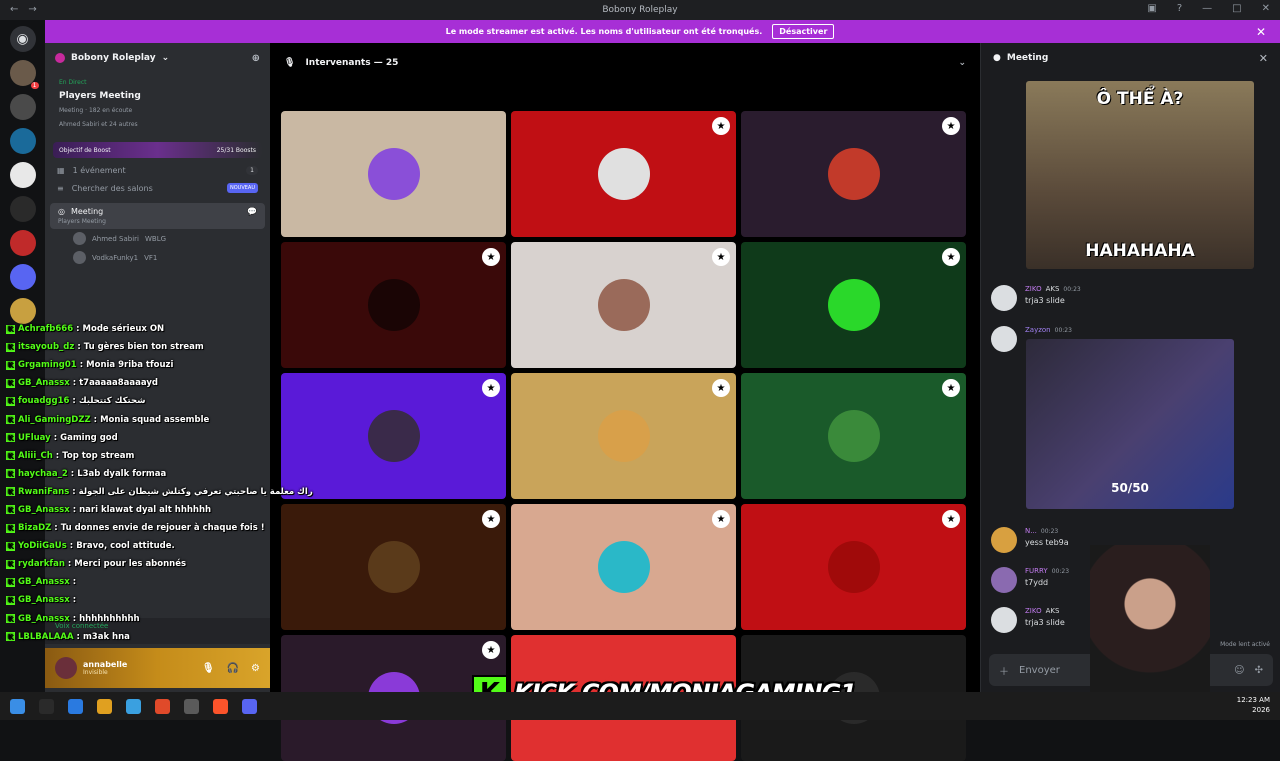 The height and width of the screenshot is (761, 1280). What do you see at coordinates (208, 668) in the screenshot?
I see `mute-icon: 🎙` at bounding box center [208, 668].